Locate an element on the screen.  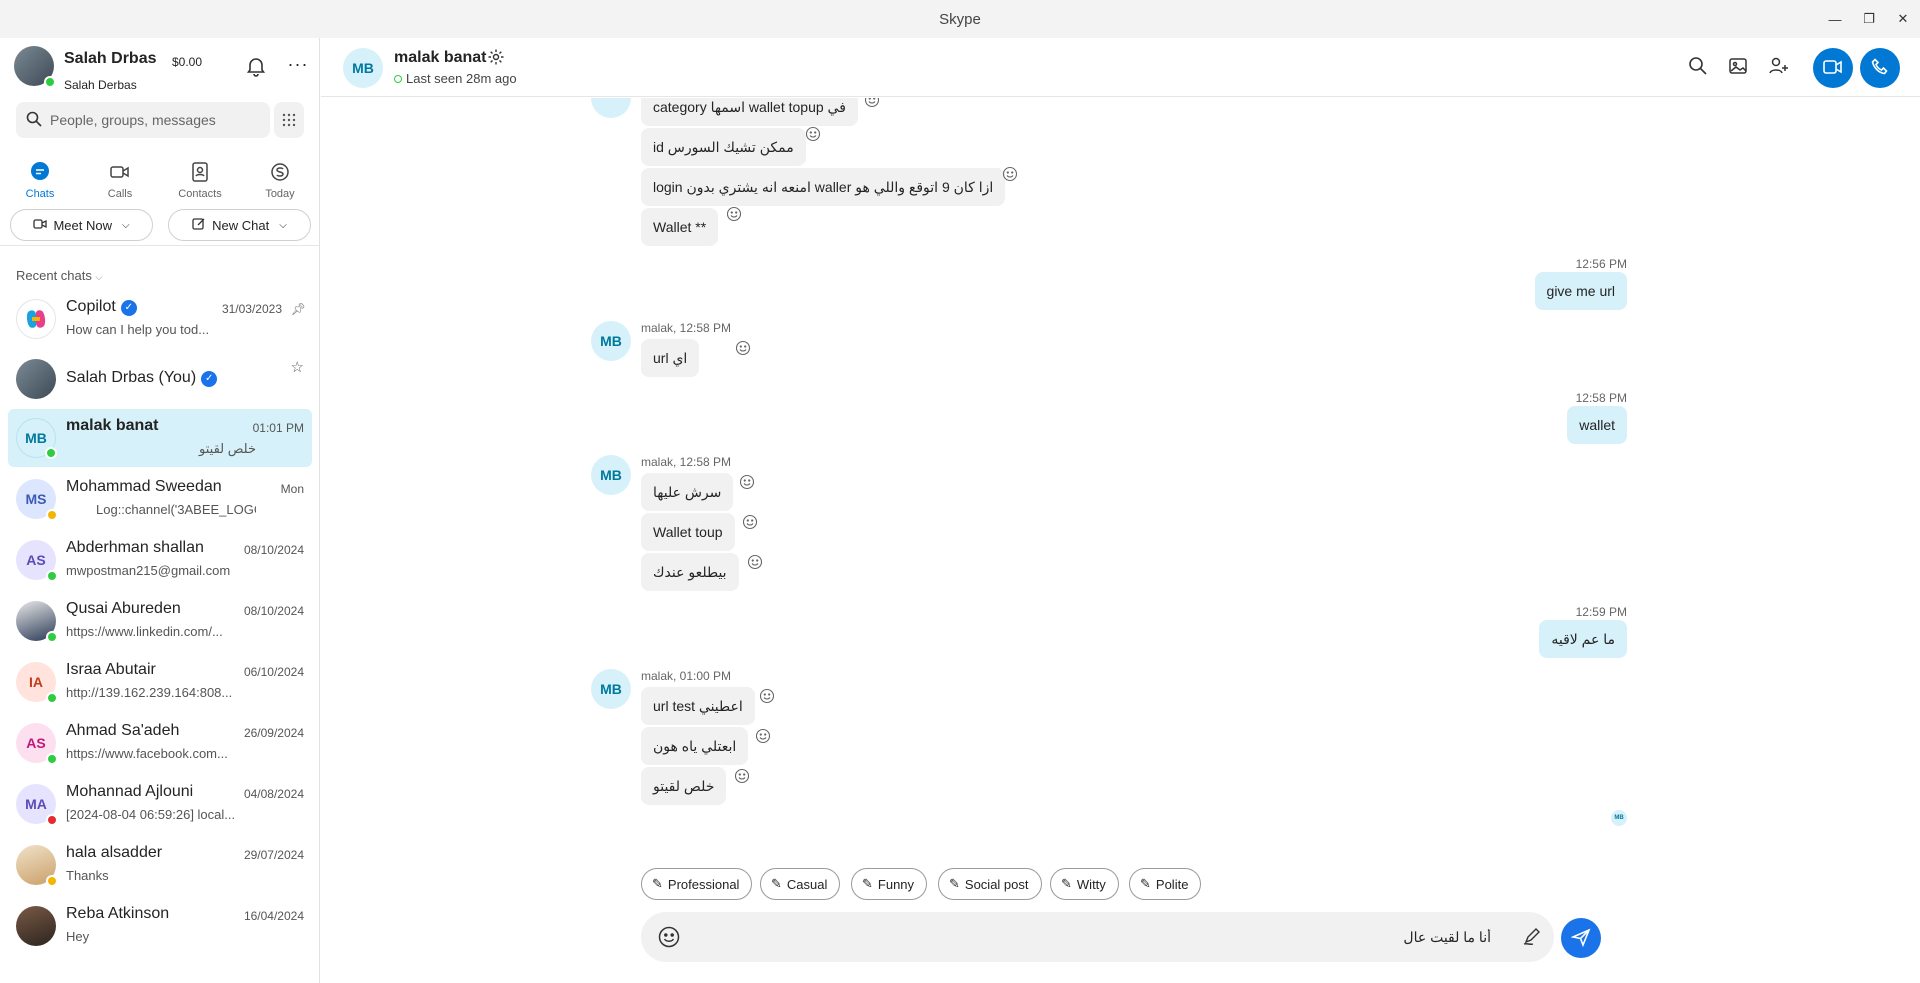
chat-preview: Hey is located at coordinates (78, 936).